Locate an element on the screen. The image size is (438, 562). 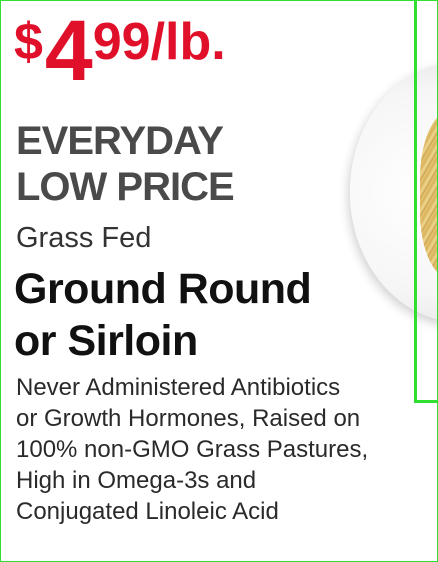
banner-line-1: EVERYDAY is located at coordinates (120, 141).